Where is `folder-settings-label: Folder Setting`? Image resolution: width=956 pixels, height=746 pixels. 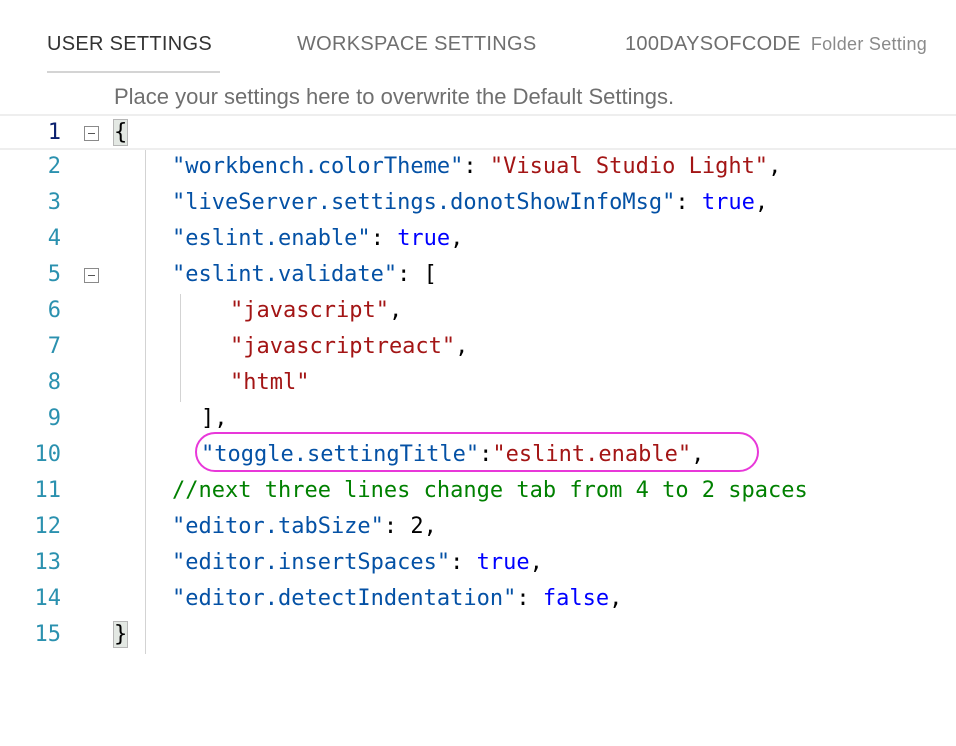 folder-settings-label: Folder Setting is located at coordinates (869, 44).